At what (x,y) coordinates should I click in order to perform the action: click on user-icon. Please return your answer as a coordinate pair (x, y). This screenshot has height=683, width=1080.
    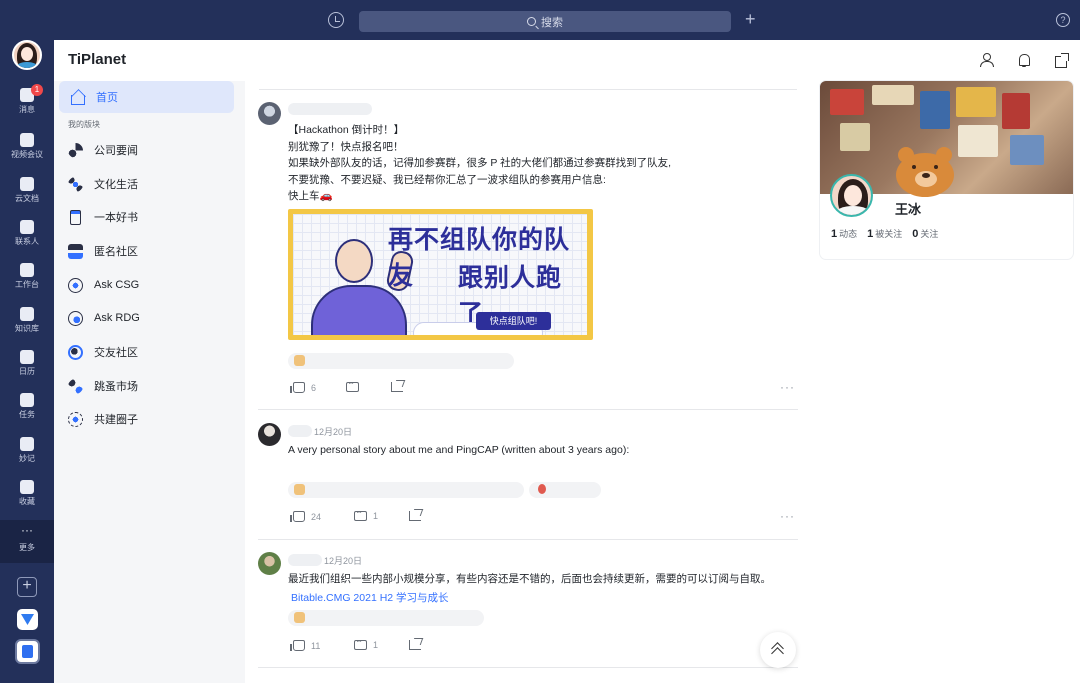
    Looking at the image, I should click on (986, 60).